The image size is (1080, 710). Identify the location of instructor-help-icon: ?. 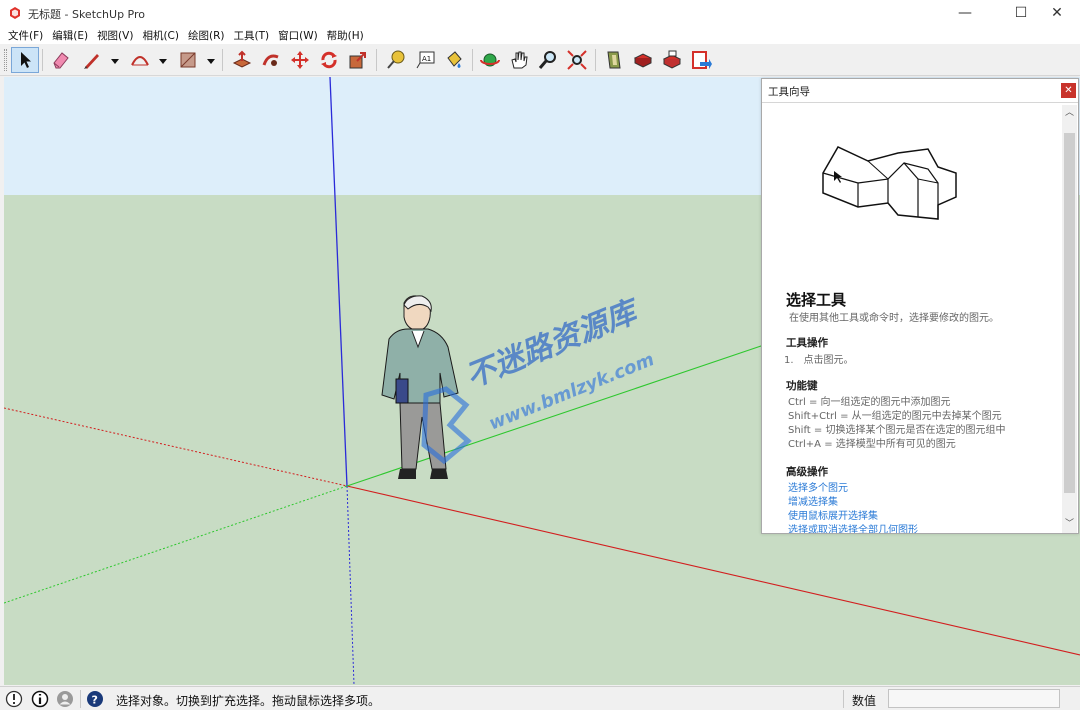
(95, 699).